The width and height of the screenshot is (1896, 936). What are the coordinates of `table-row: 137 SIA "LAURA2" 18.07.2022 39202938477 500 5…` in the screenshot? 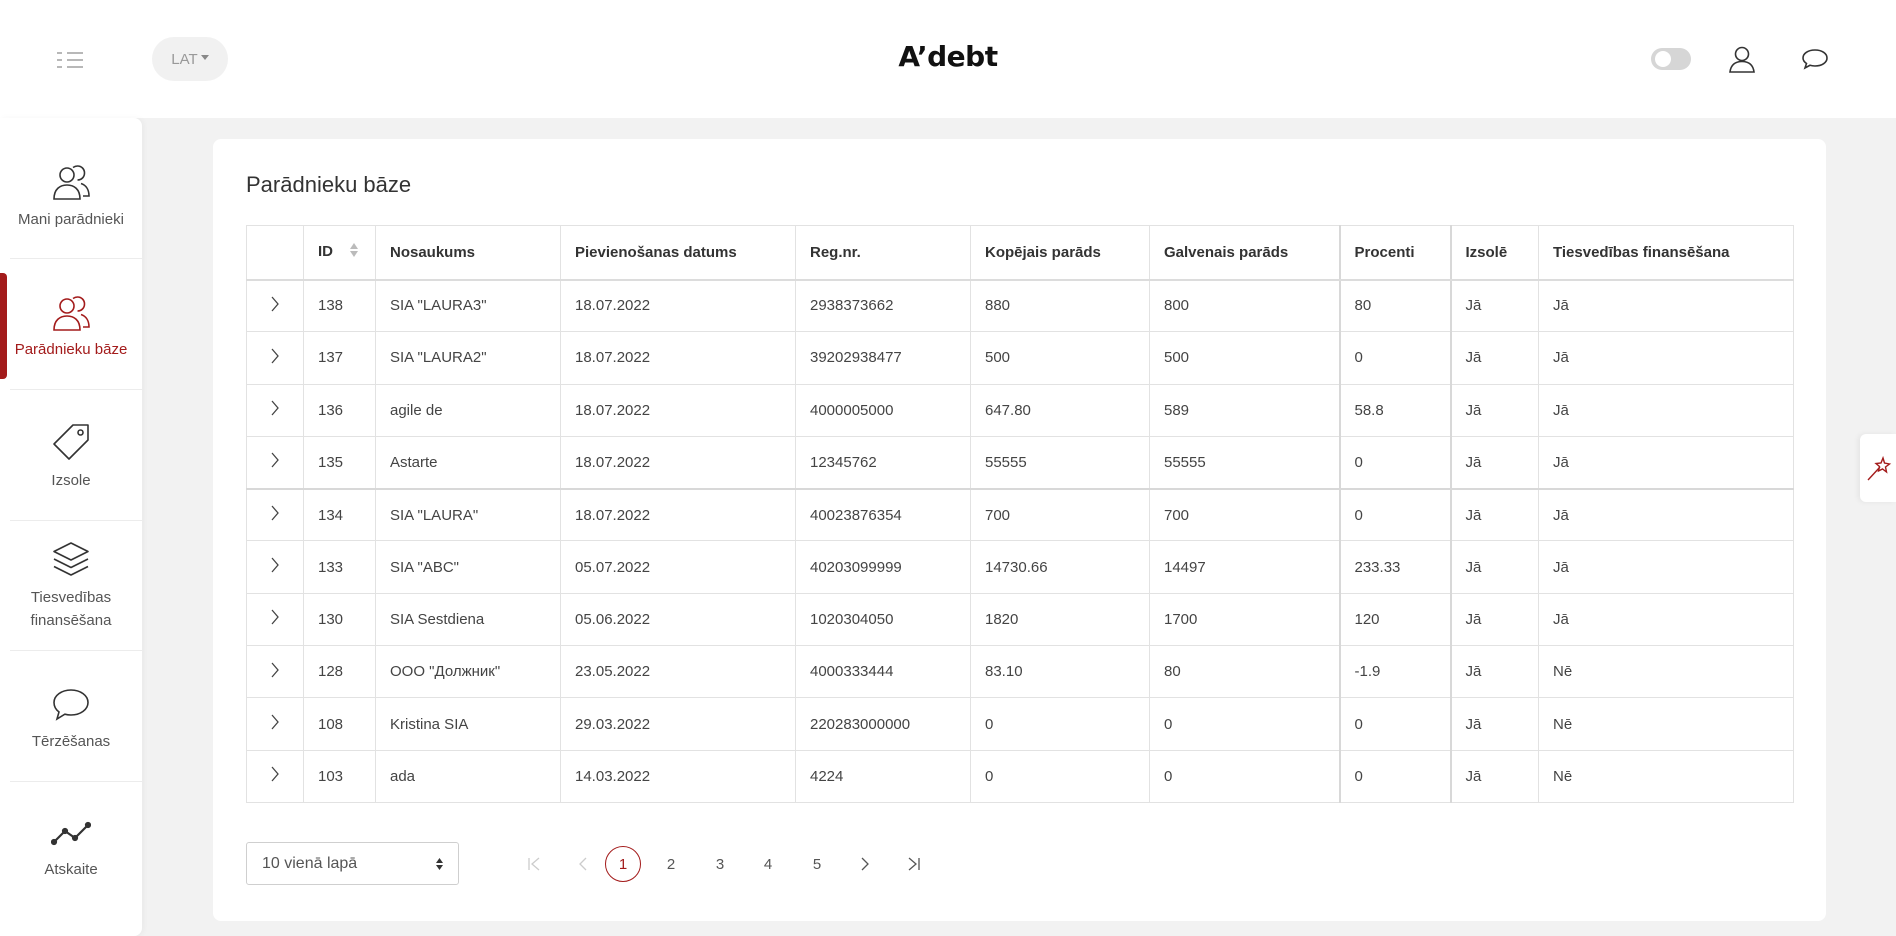 It's located at (1020, 358).